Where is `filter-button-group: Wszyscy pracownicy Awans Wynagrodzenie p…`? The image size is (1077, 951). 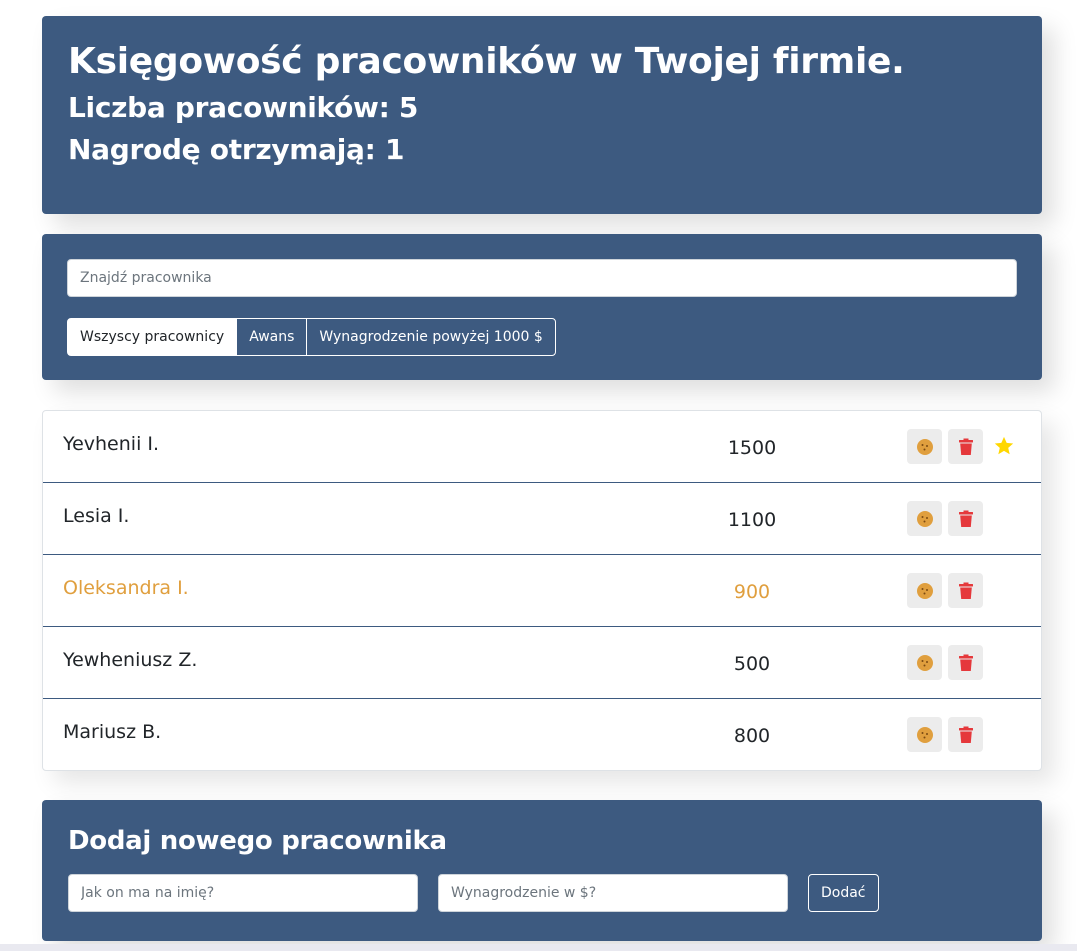 filter-button-group: Wszyscy pracownicy Awans Wynagrodzenie p… is located at coordinates (542, 337).